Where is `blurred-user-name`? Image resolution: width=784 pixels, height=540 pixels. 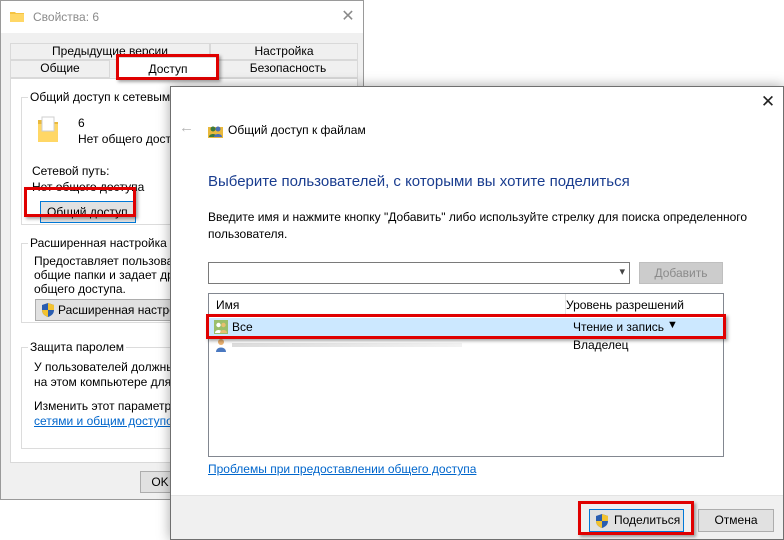 blurred-user-name is located at coordinates (347, 345).